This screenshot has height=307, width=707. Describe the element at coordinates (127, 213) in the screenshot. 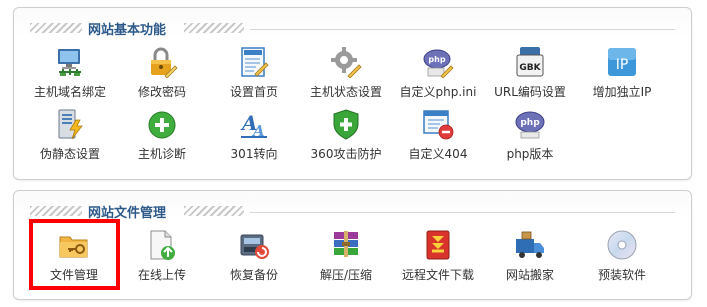

I see `panel-title-files: 网站文件管理` at that location.